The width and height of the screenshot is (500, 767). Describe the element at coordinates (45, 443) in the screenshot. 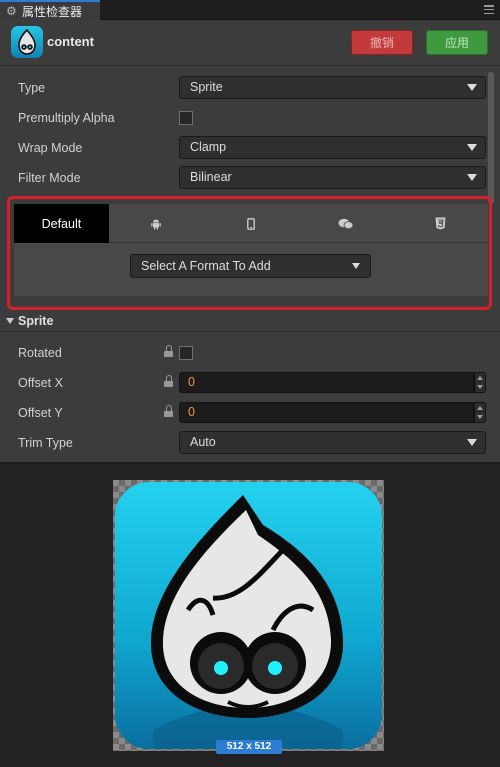

I see `trim-label: Trim Type` at that location.